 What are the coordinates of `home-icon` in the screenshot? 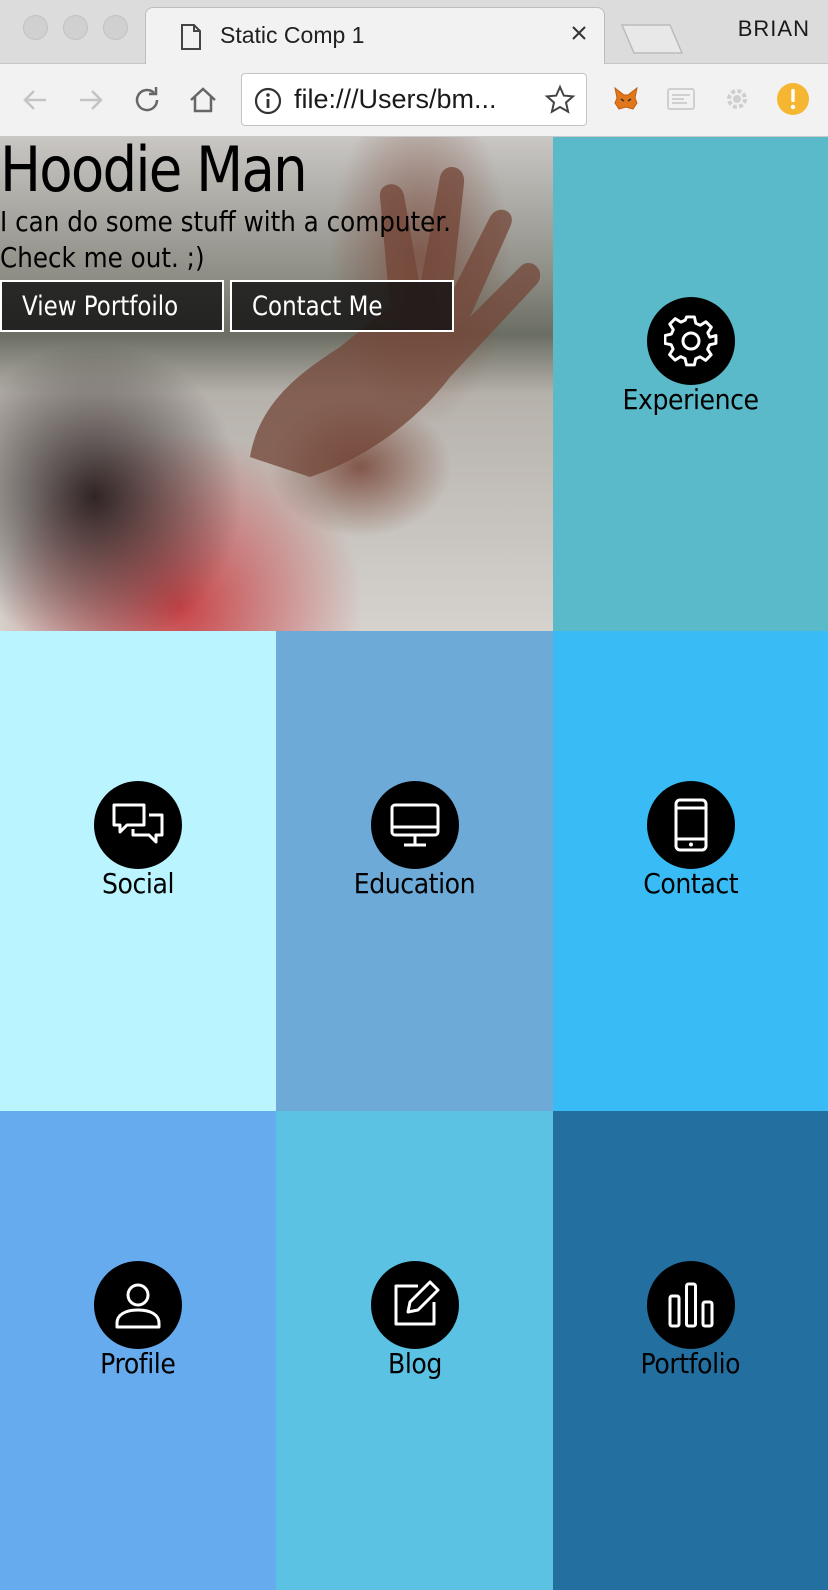 It's located at (203, 100).